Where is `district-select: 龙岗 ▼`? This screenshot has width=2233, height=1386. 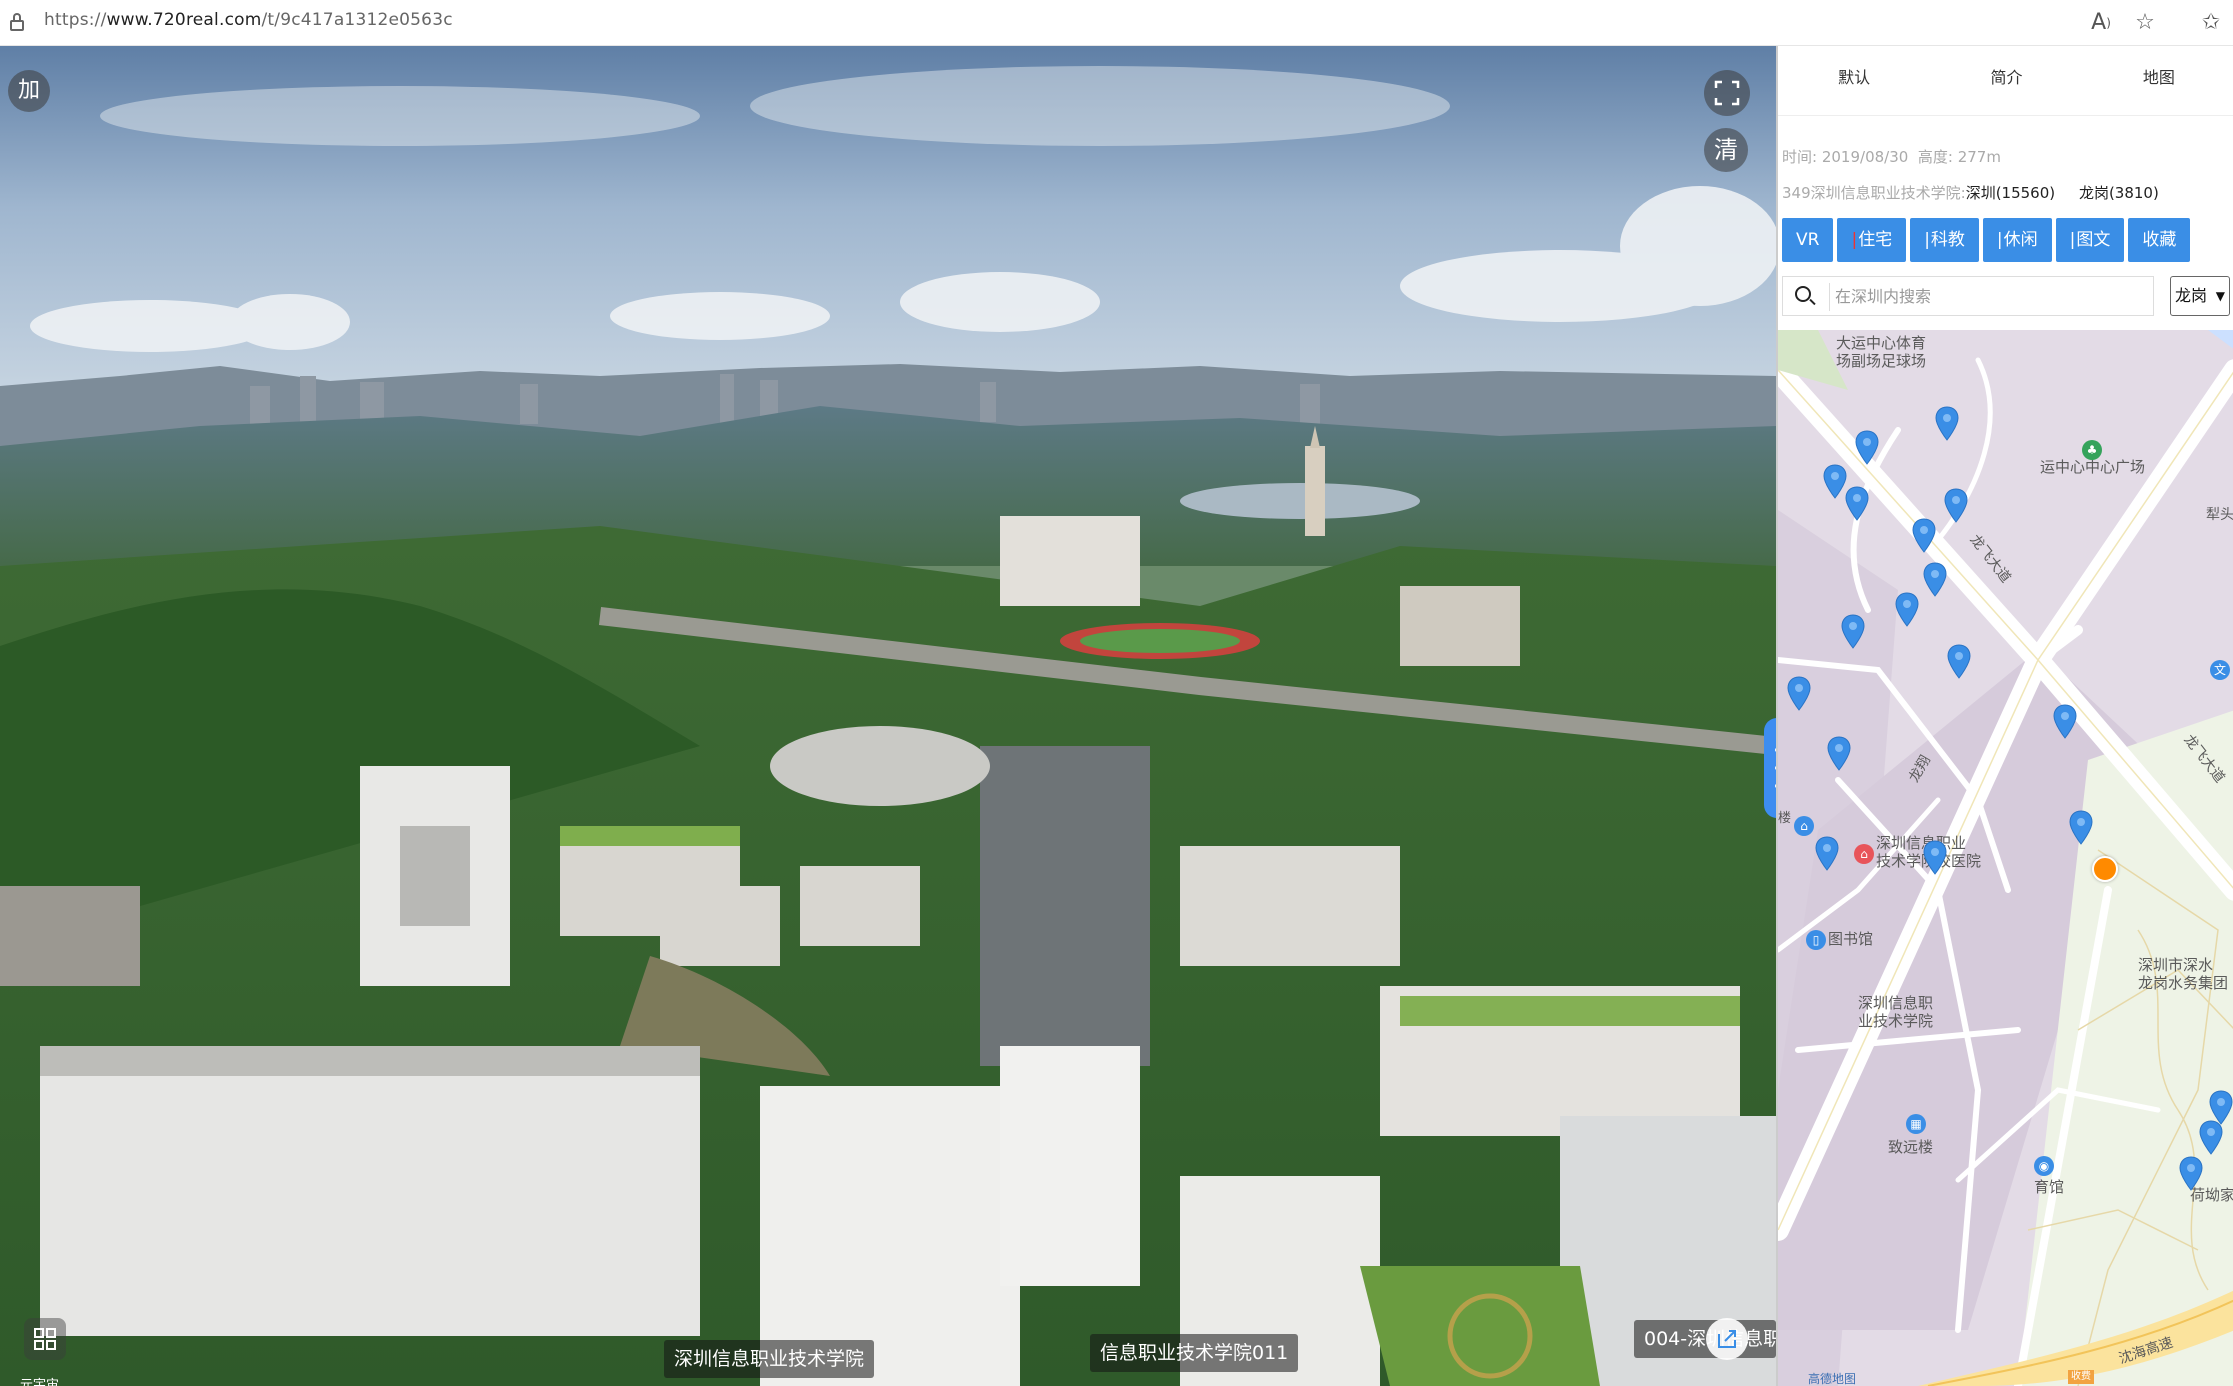 district-select: 龙岗 ▼ is located at coordinates (2200, 296).